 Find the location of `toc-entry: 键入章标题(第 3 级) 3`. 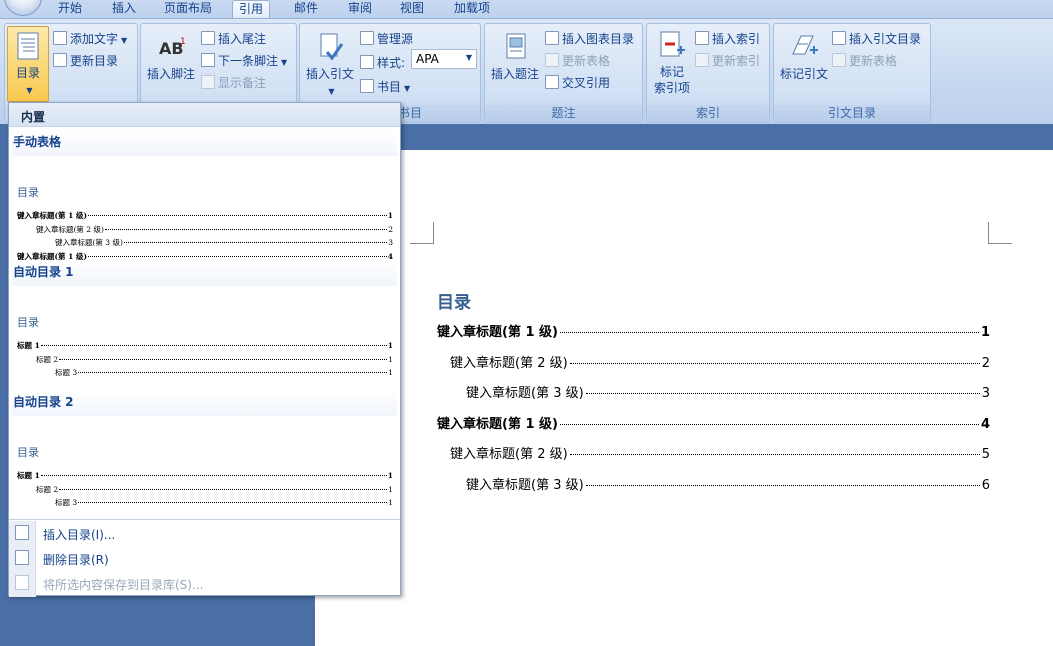

toc-entry: 键入章标题(第 3 级) 3 is located at coordinates (728, 391).